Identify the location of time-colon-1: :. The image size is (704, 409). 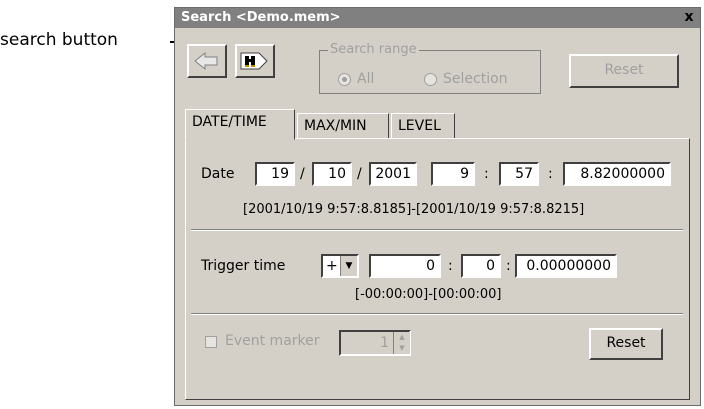
(486, 174).